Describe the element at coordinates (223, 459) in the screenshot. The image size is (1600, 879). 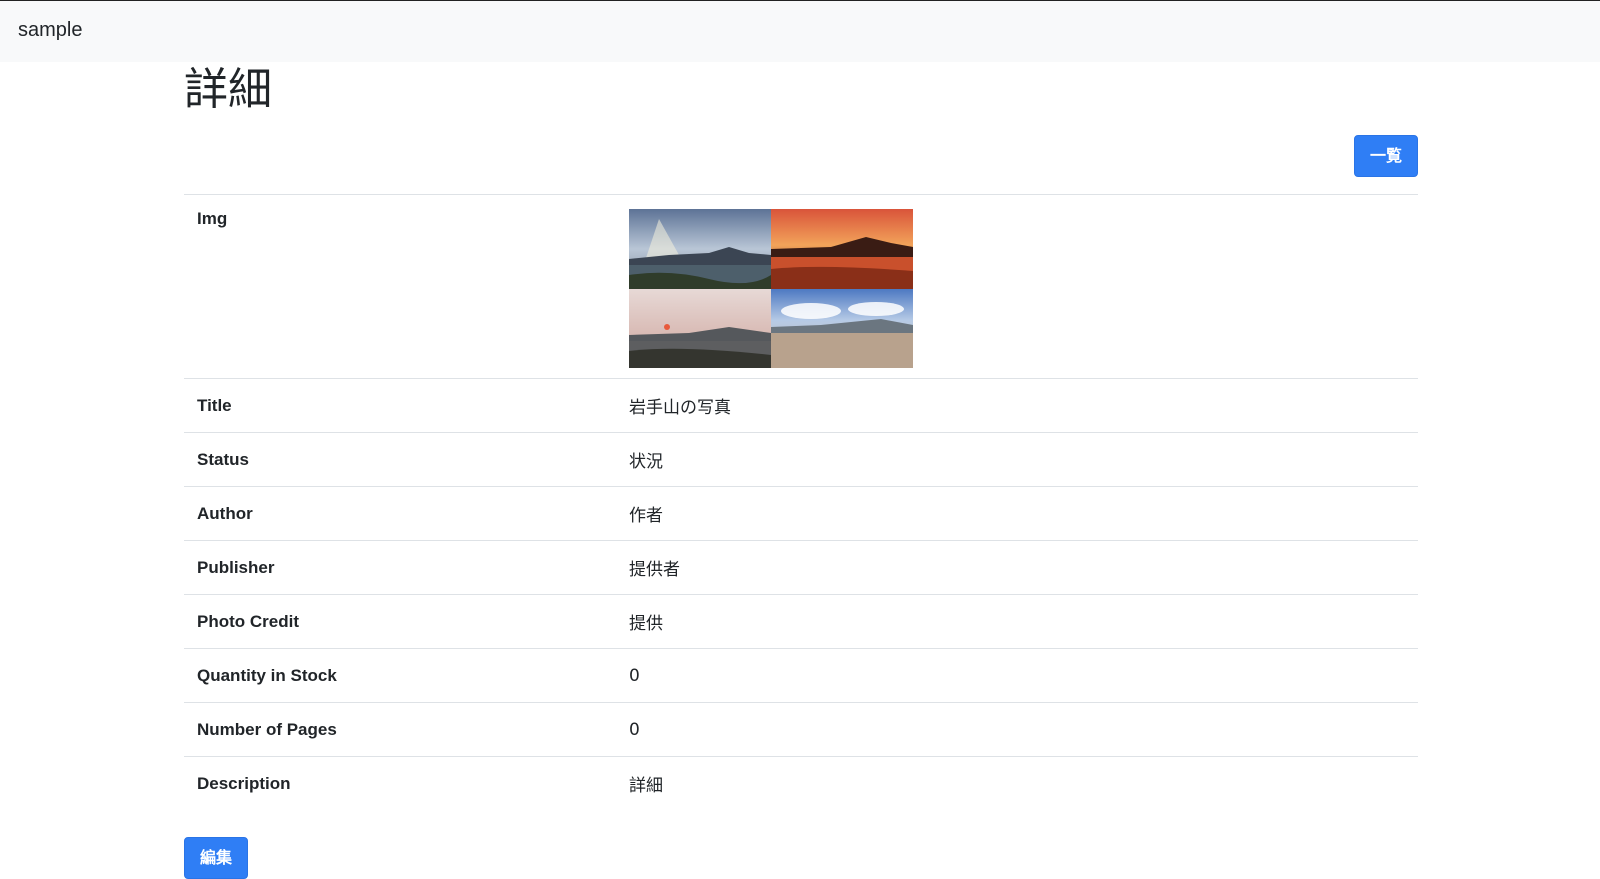
I see `detail-label-status: Status` at that location.